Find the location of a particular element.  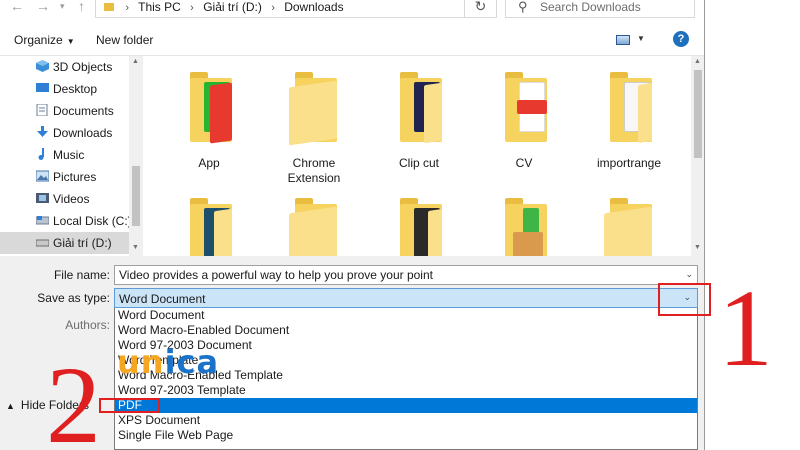

breadcrumb-item-drive: Giải trí (D:) is located at coordinates (232, 7).